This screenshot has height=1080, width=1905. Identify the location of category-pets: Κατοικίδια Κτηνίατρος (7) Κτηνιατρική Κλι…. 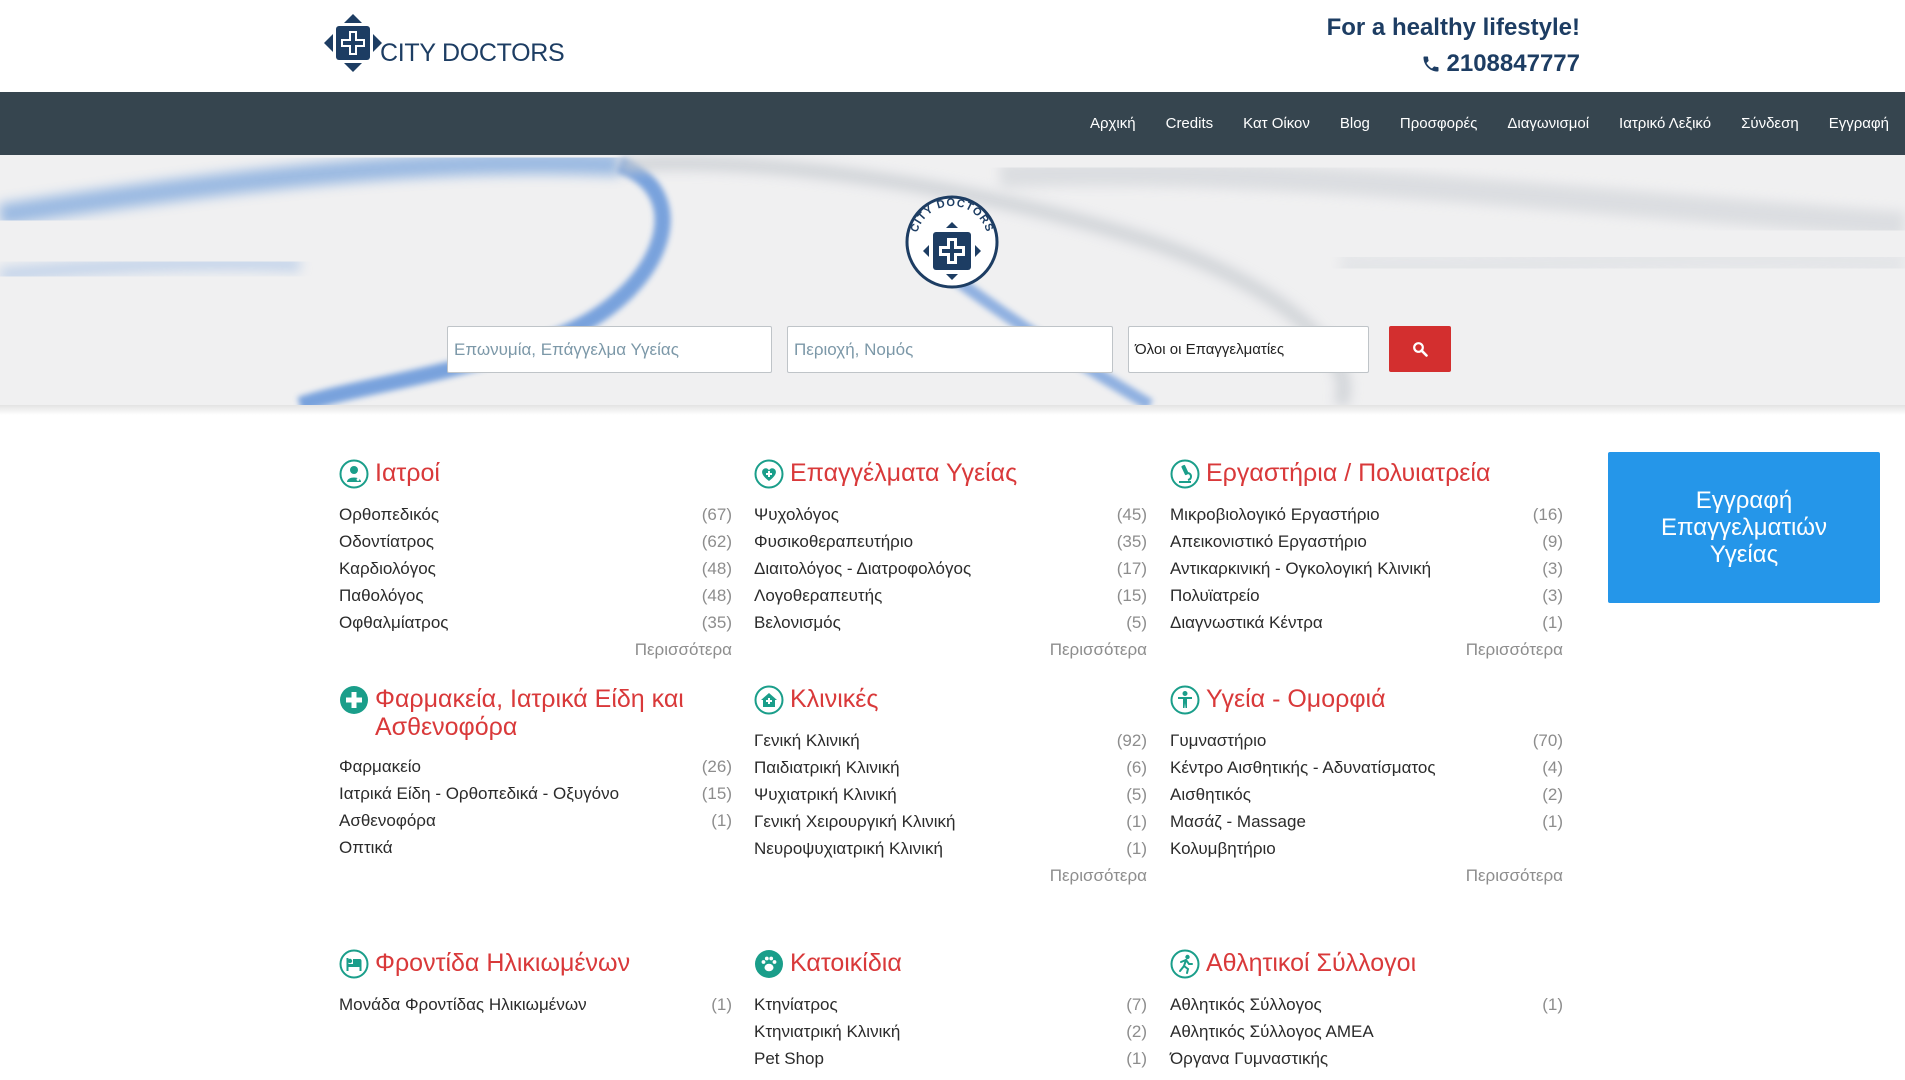
(950, 1010).